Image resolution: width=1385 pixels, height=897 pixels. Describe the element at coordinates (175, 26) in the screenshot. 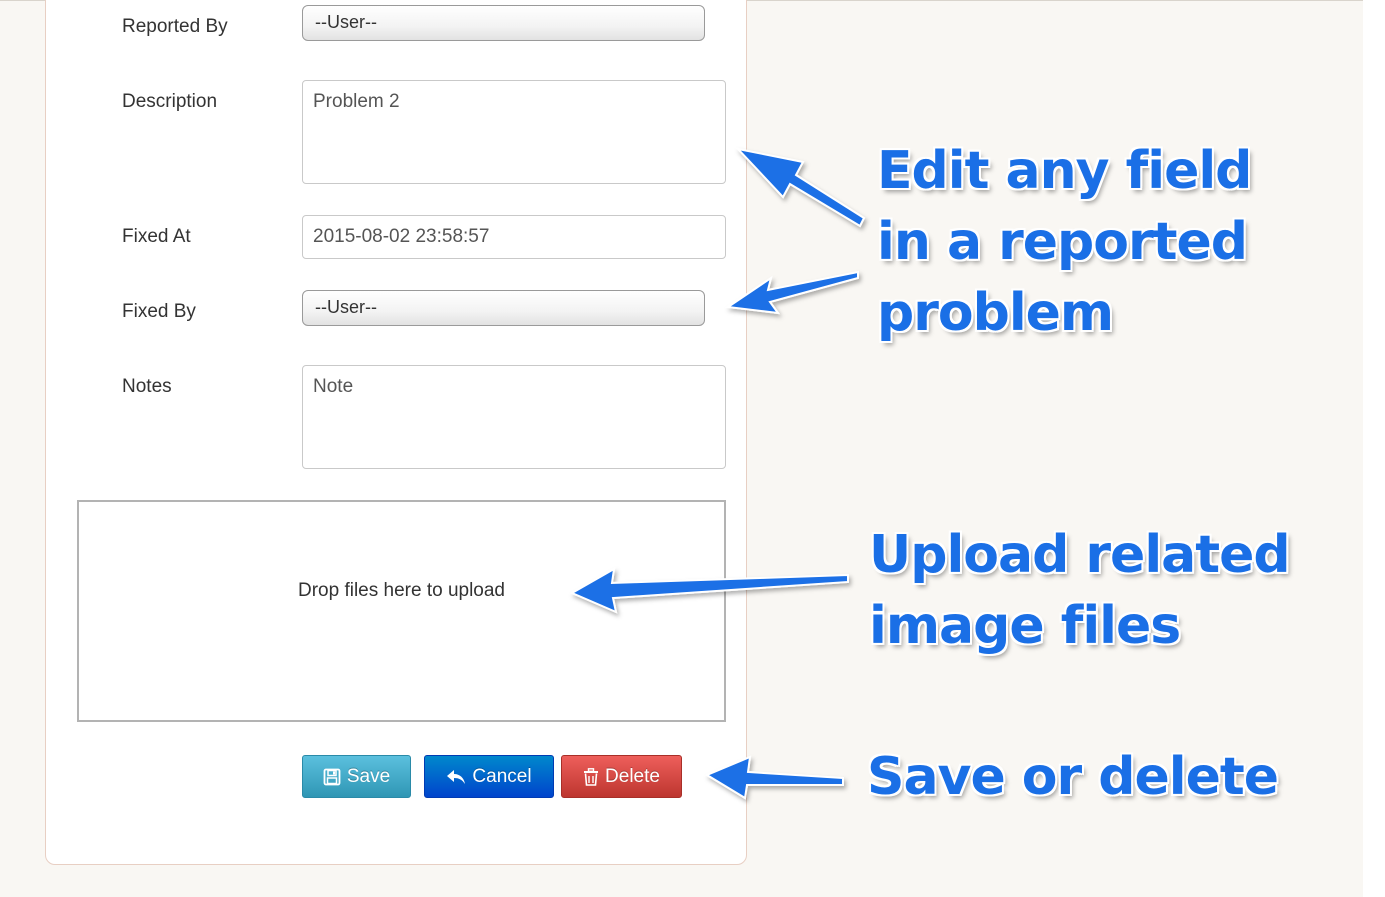

I see `reported-by-label: Reported By` at that location.